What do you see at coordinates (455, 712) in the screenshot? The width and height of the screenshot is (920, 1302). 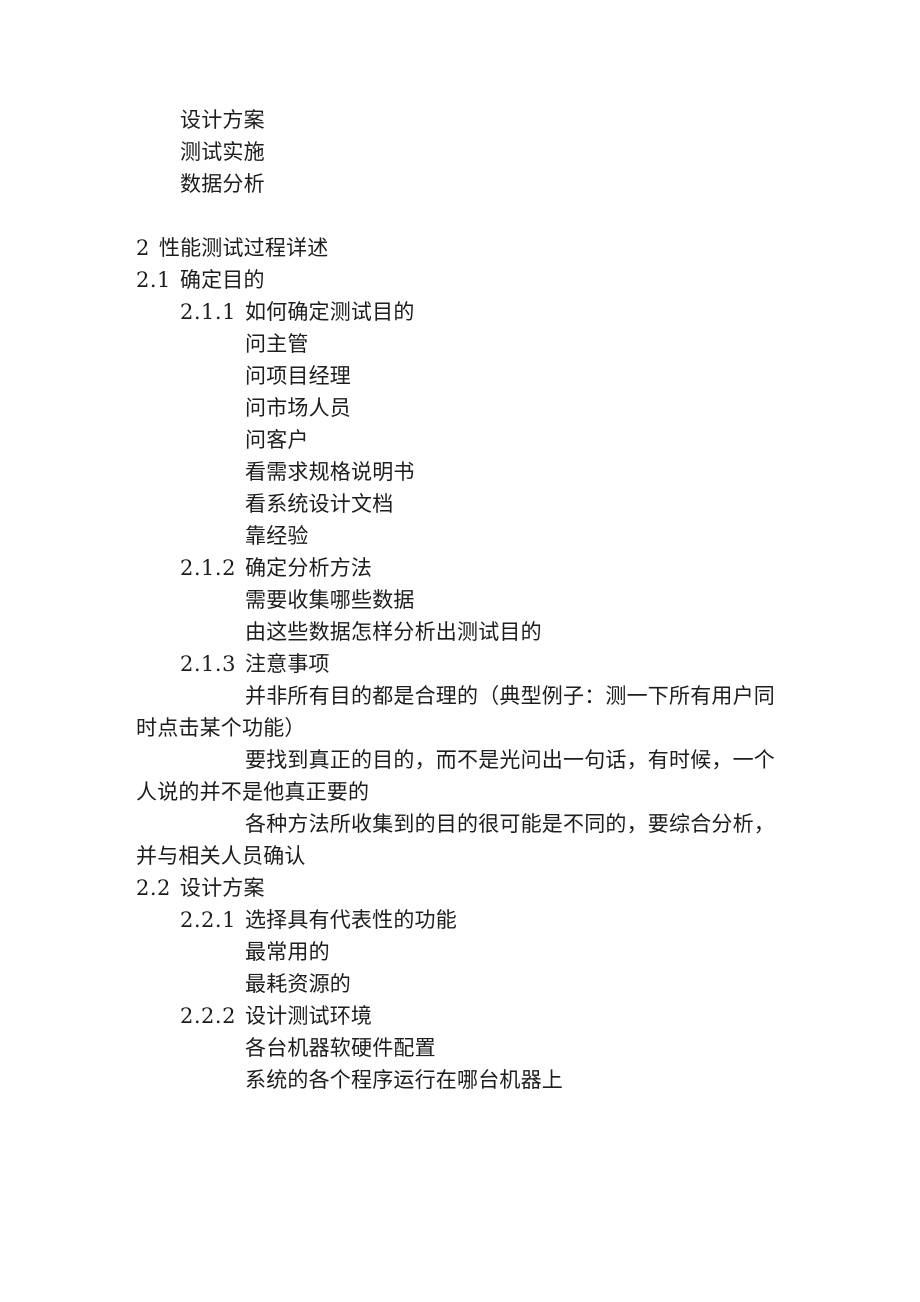 I see `body-paragraph: 并非所有目的都是合理的（典型例子：测一下所有用户同时点击某个功能）` at bounding box center [455, 712].